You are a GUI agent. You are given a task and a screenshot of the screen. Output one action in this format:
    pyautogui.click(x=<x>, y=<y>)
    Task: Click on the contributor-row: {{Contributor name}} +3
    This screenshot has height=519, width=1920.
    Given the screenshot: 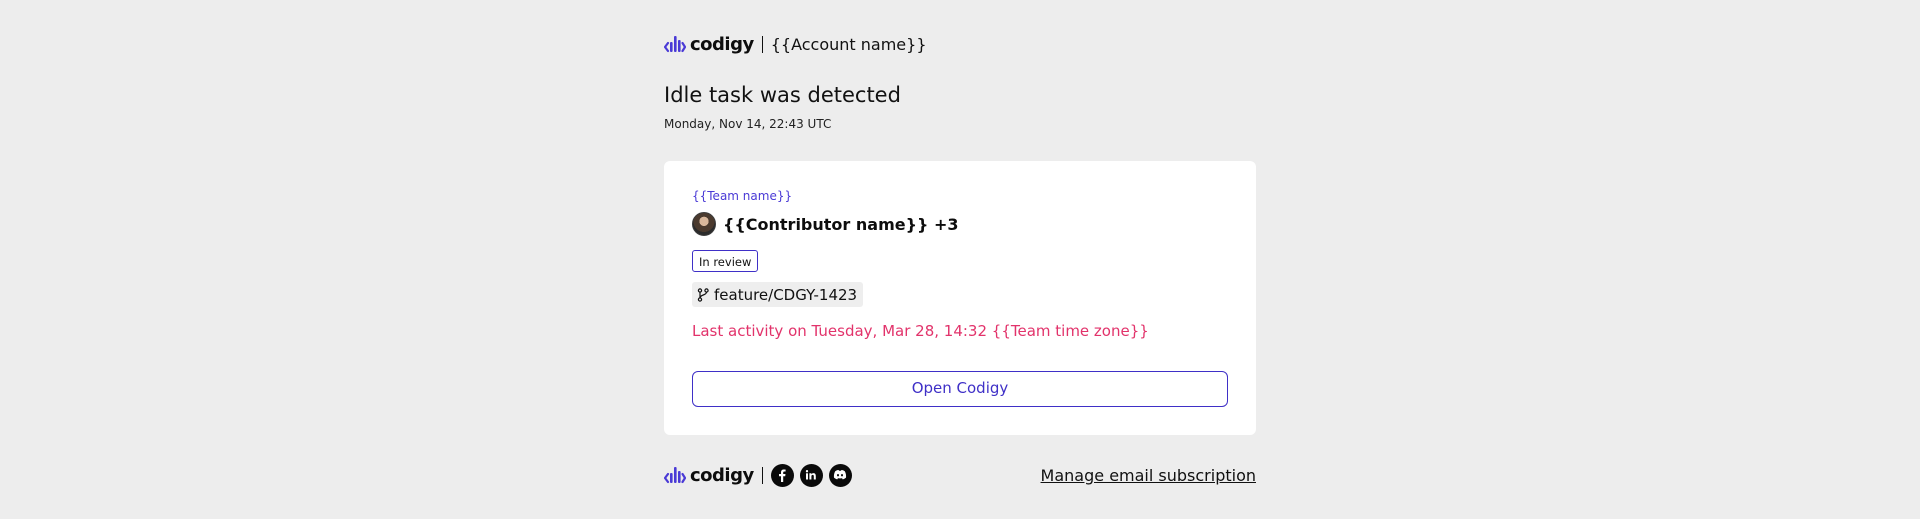 What is the action you would take?
    pyautogui.click(x=825, y=224)
    